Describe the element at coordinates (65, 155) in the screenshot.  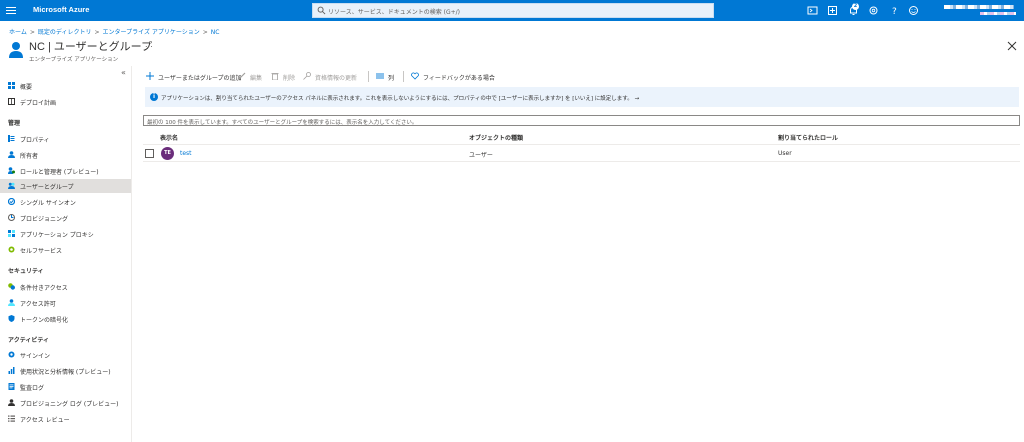
I see `sidebar-item-owners: 所有者` at that location.